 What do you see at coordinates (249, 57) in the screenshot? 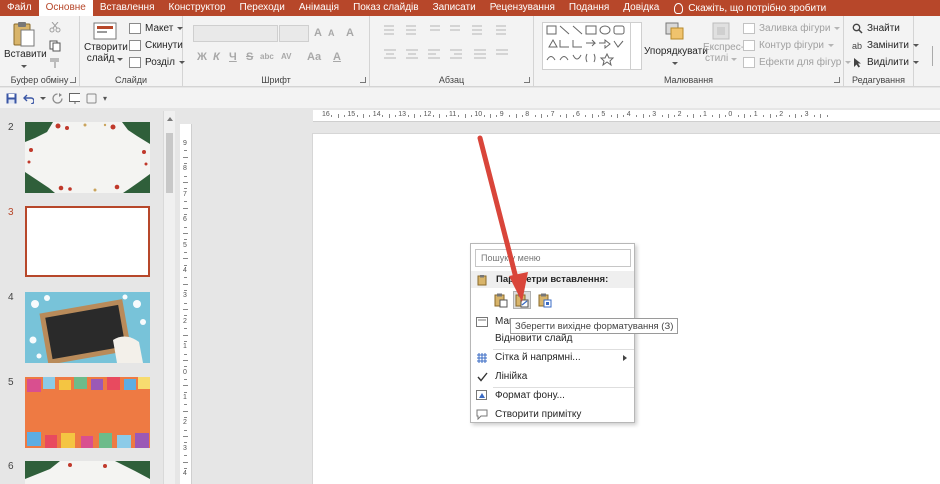
I see `strikethrough-button: S` at bounding box center [249, 57].